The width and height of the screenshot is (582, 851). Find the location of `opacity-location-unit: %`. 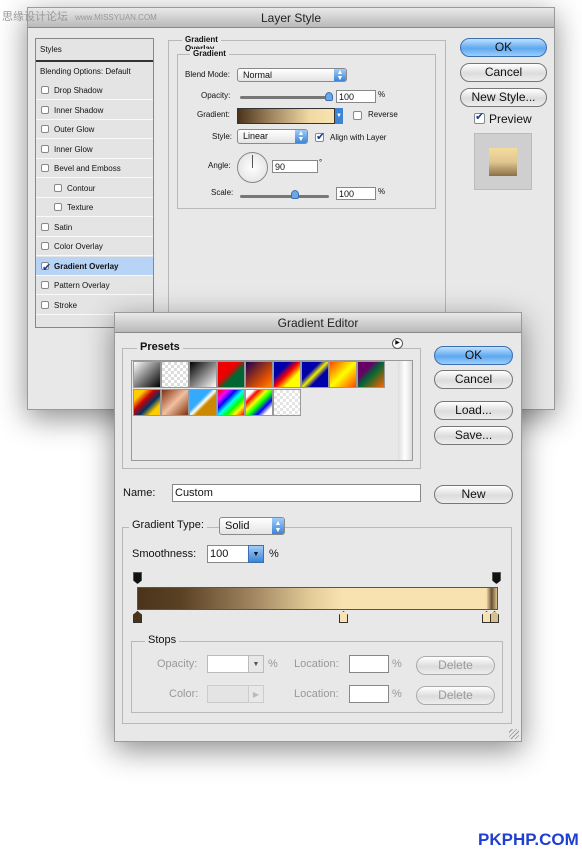

opacity-location-unit: % is located at coordinates (397, 664).